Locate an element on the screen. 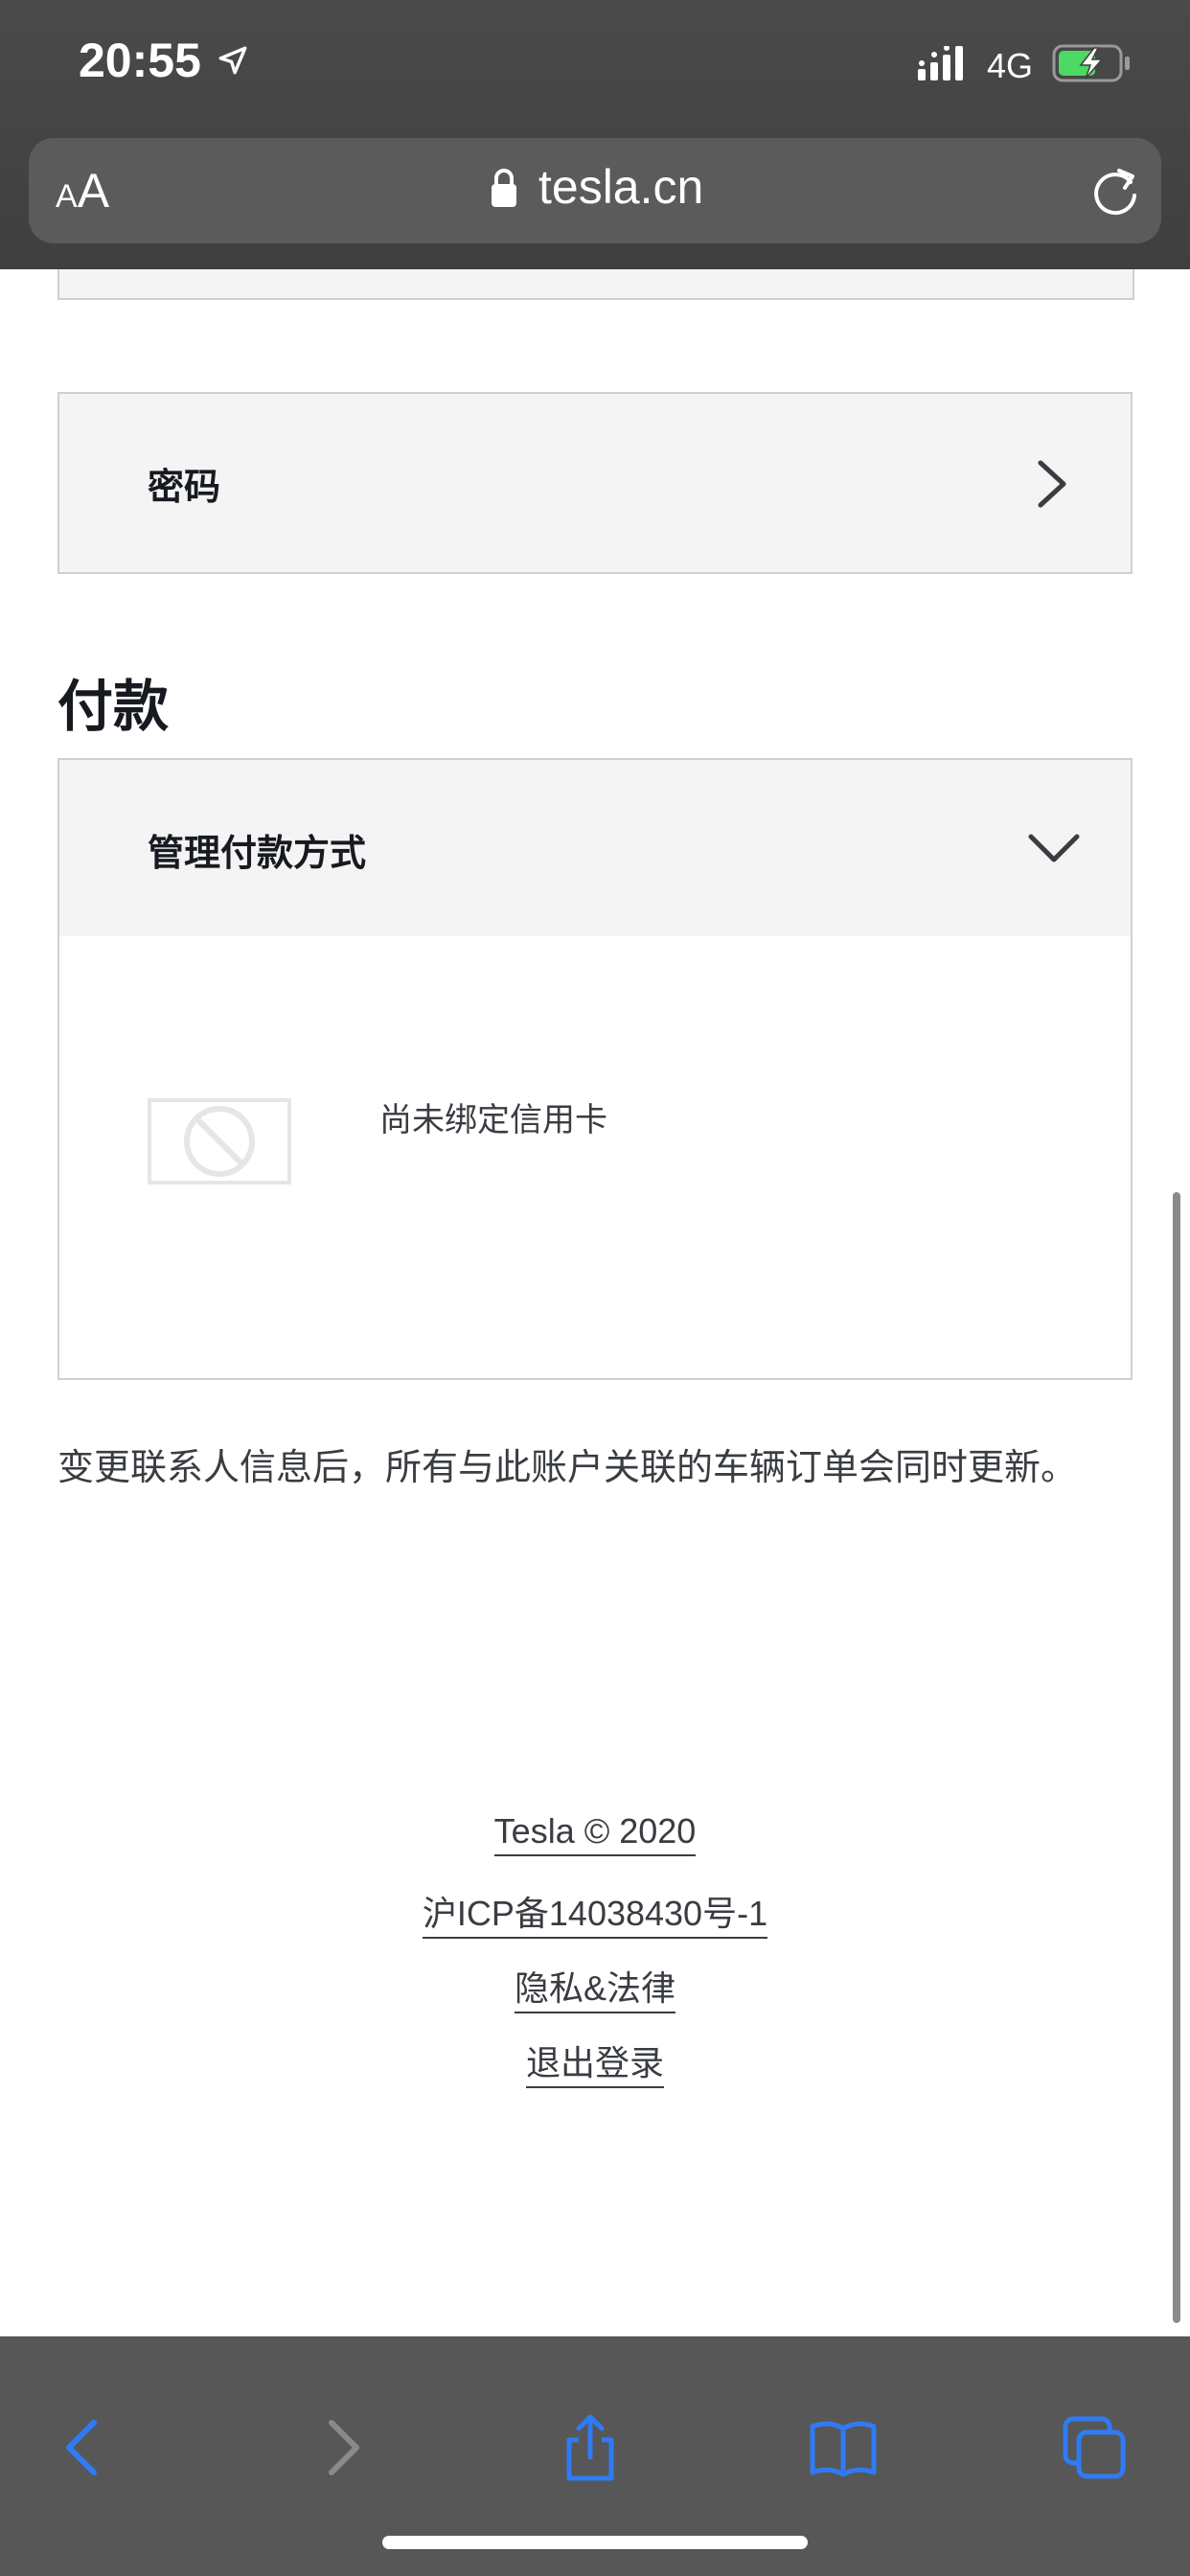 Image resolution: width=1190 pixels, height=2576 pixels. browser-top-bar: 20:55 4G AA tesla.cn is located at coordinates (595, 134).